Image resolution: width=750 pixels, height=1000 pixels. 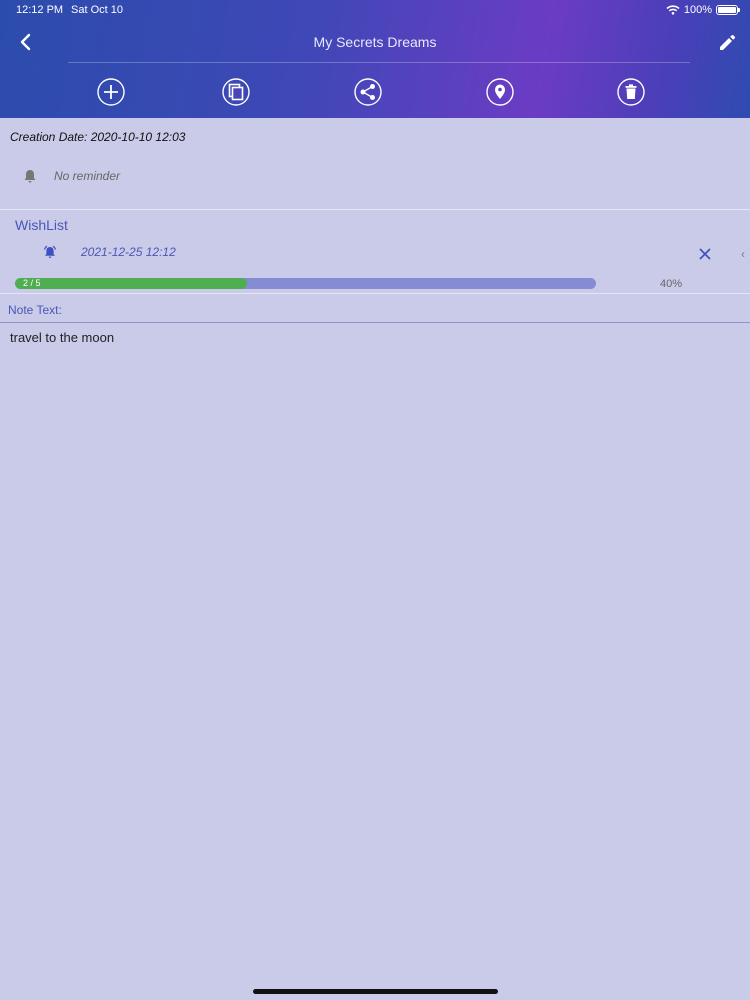 I want to click on note-text-label: Note Text:, so click(x=35, y=310).